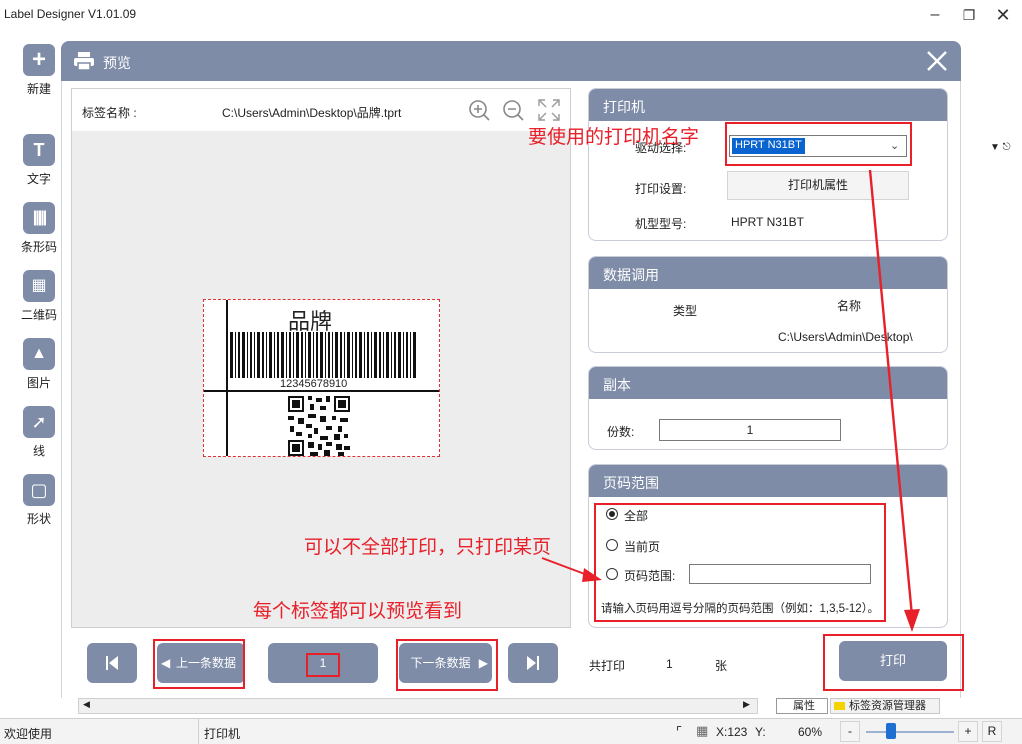  I want to click on column-type: 类型, so click(685, 311).